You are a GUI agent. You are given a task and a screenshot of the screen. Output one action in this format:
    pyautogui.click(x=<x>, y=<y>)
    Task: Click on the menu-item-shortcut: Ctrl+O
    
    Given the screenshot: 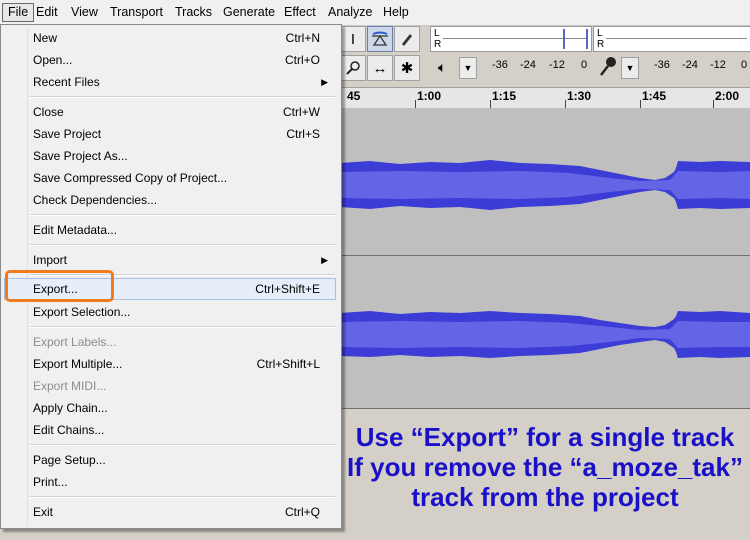 What is the action you would take?
    pyautogui.click(x=302, y=60)
    